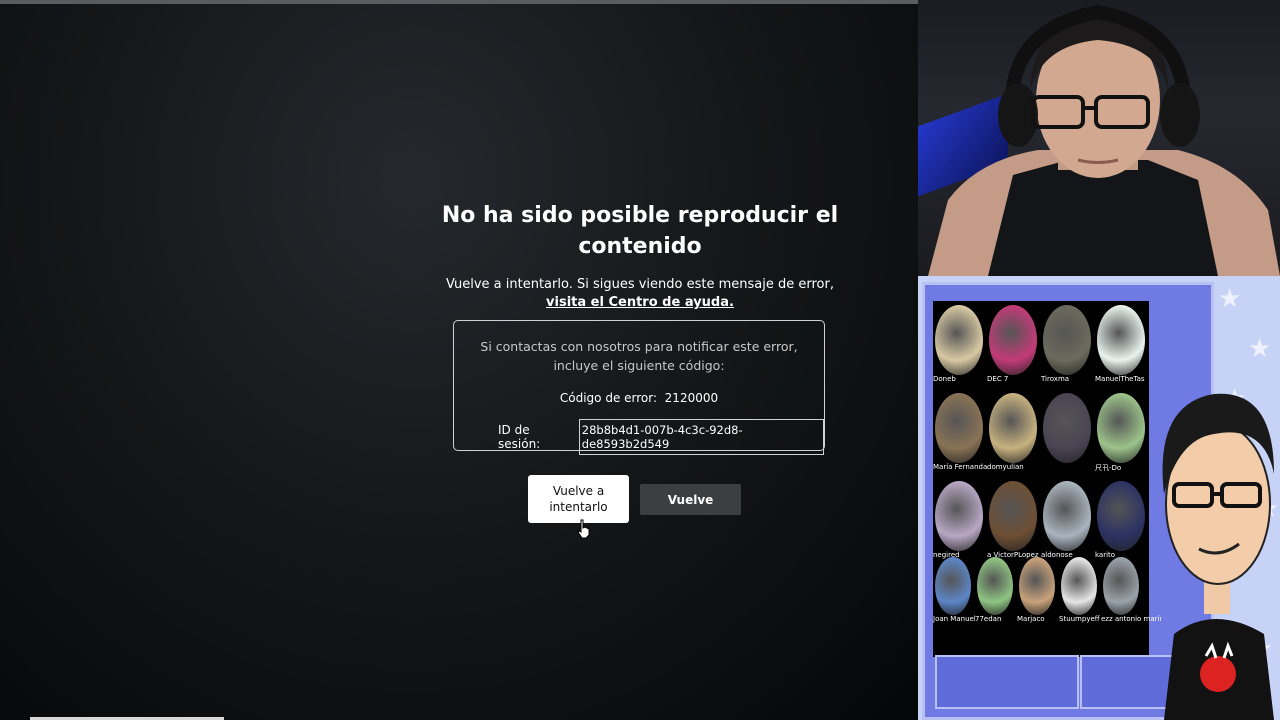 The image size is (1280, 720). I want to click on chat-avatar-item: Doneb, so click(960, 345).